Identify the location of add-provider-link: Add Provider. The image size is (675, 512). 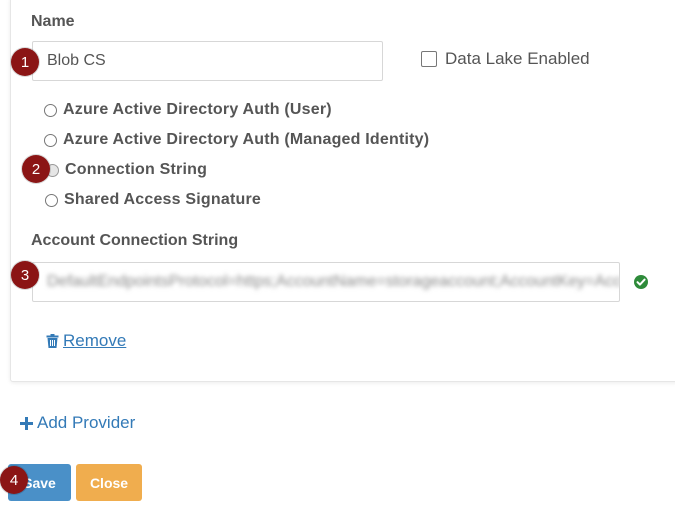
(77, 423).